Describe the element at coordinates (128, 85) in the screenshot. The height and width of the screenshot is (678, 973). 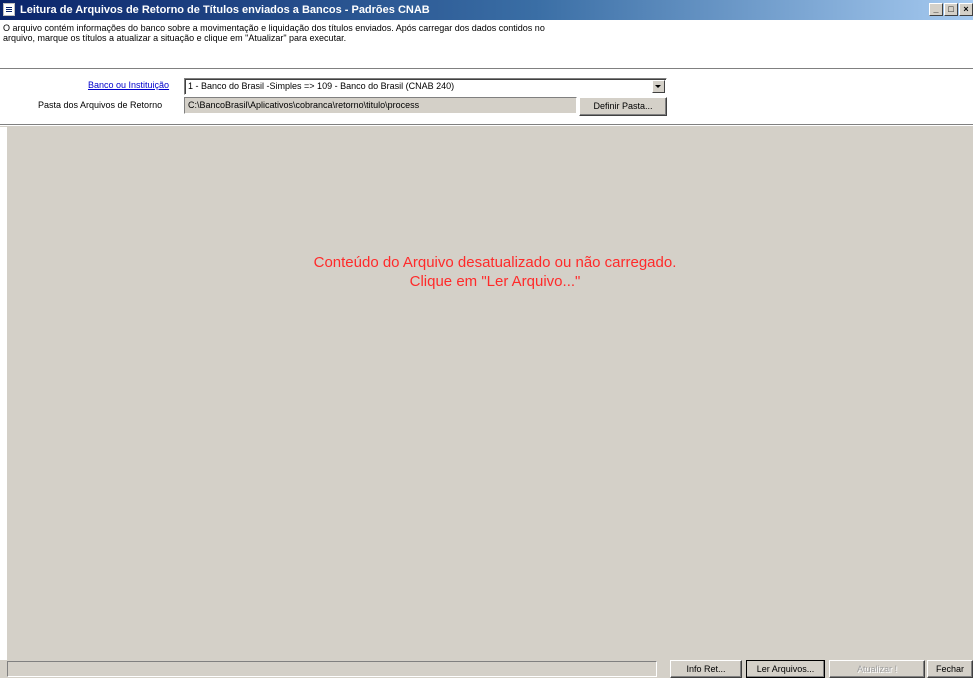
I see `bank-label-link: Banco ou Instituição` at that location.